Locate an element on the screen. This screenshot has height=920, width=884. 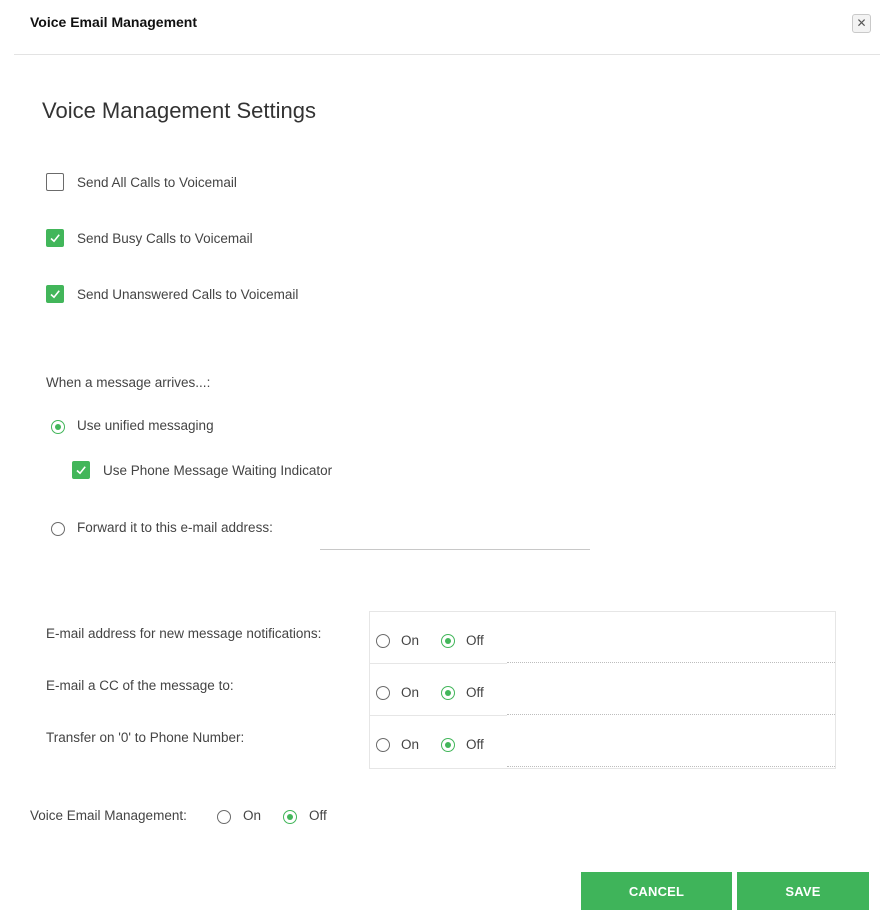
unified-messaging-radio is located at coordinates (58, 427).